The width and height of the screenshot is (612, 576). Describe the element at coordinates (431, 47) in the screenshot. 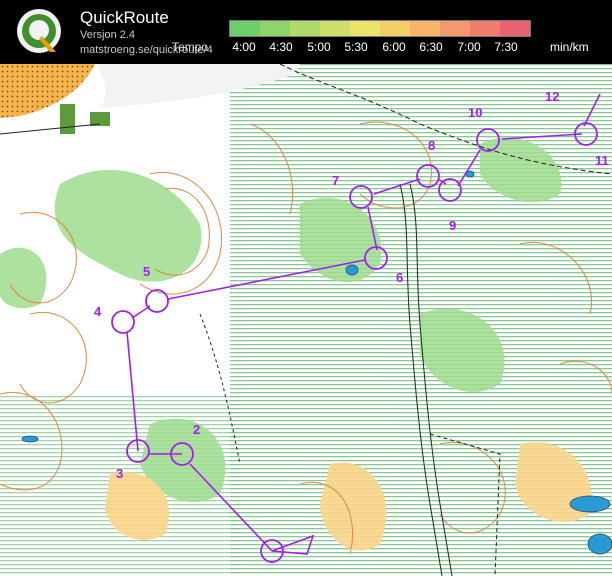

I see `tempo-tick: 6:30` at that location.